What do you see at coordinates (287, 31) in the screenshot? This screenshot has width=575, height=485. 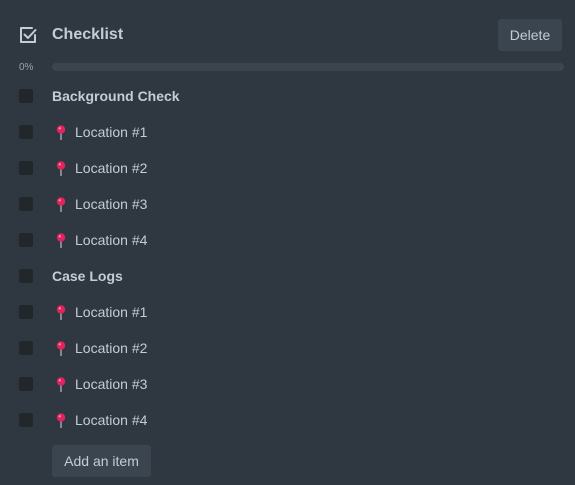 I see `checklist-header: Checklist Delete` at bounding box center [287, 31].